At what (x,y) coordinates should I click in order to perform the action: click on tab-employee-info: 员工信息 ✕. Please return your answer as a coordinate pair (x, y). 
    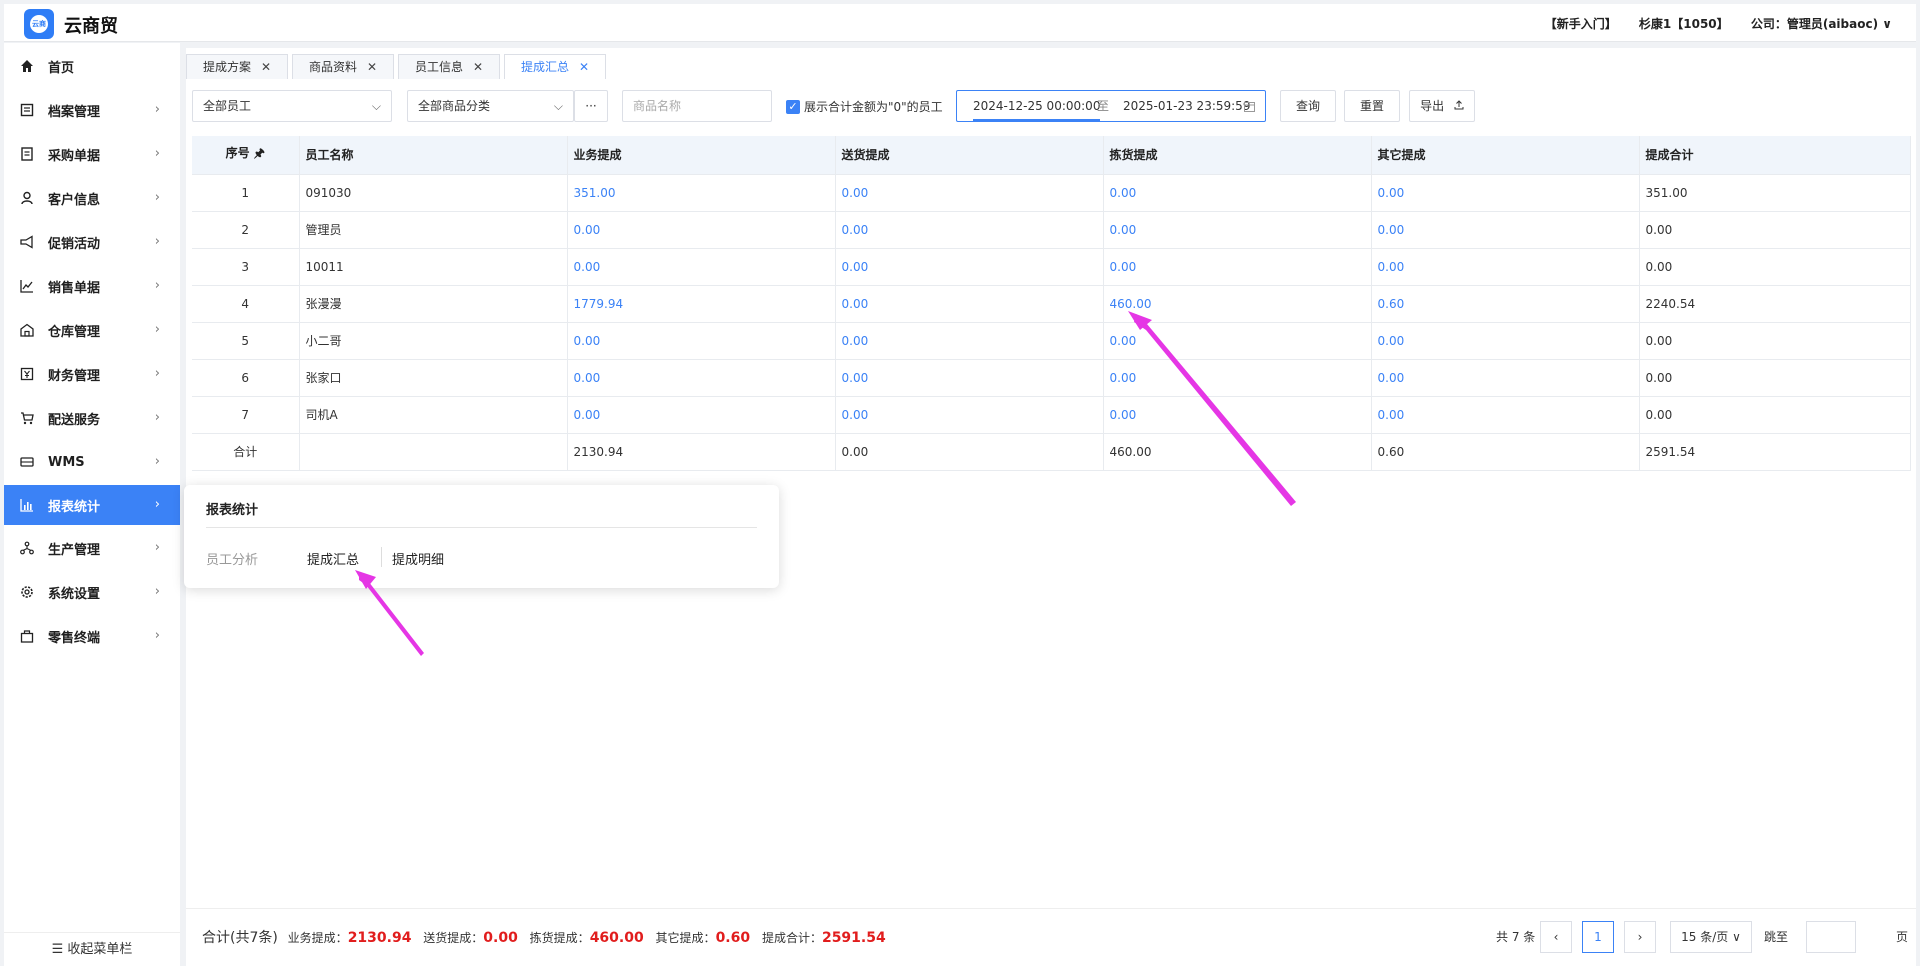
    Looking at the image, I should click on (449, 66).